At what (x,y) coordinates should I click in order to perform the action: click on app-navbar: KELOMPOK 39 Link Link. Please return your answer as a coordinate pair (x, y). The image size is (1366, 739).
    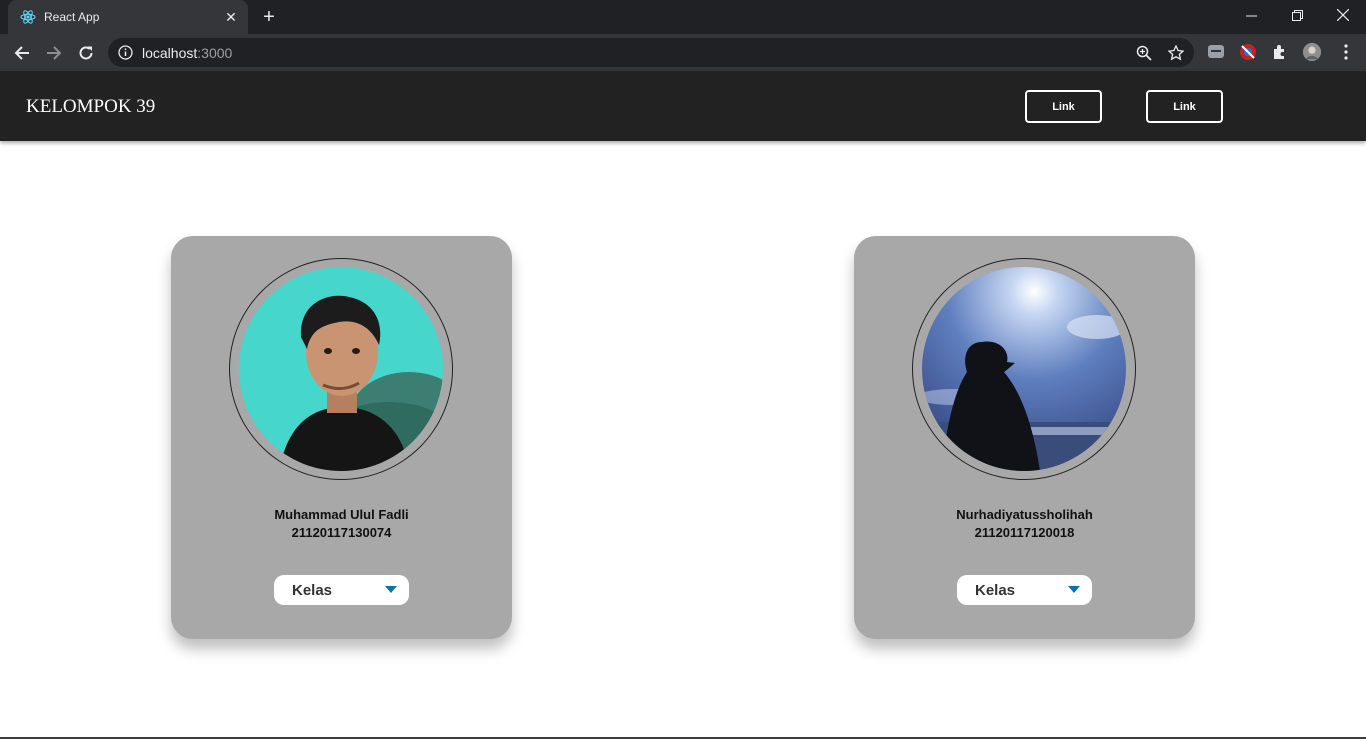
    Looking at the image, I should click on (683, 106).